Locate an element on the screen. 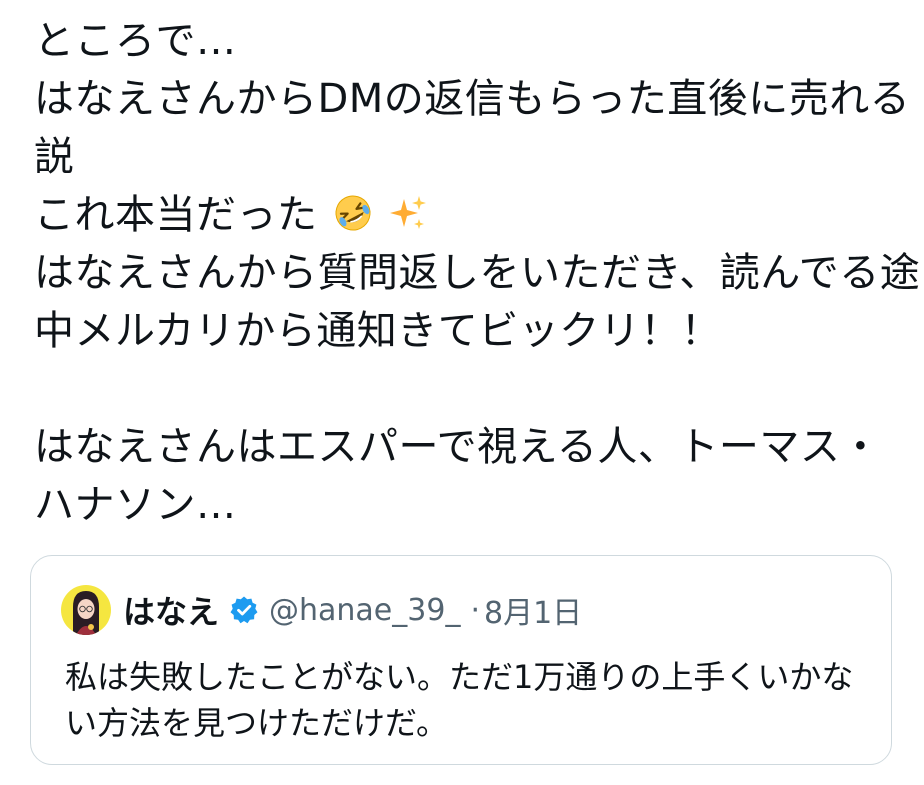  quoted-text-line: い方法を見つけただけだ。 is located at coordinates (257, 723).